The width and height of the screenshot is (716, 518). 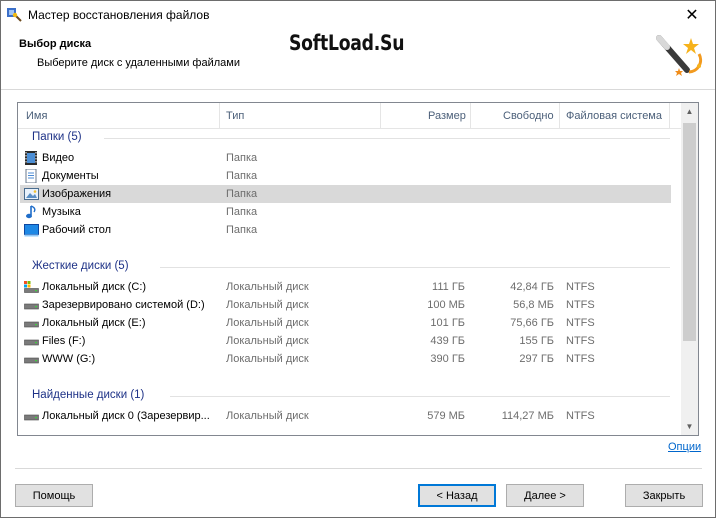 What do you see at coordinates (447, 323) in the screenshot?
I see `item-size: 101 ГБ` at bounding box center [447, 323].